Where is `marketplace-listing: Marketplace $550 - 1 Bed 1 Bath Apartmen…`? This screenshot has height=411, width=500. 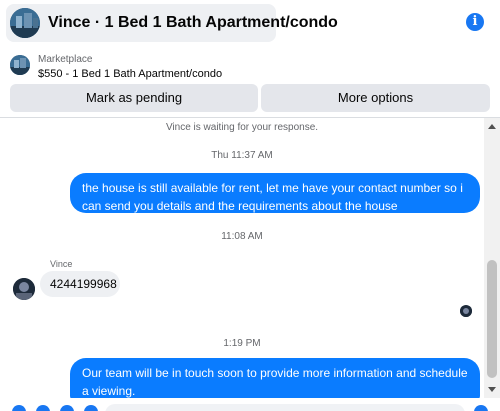 marketplace-listing: Marketplace $550 - 1 Bed 1 Bath Apartmen… is located at coordinates (250, 66).